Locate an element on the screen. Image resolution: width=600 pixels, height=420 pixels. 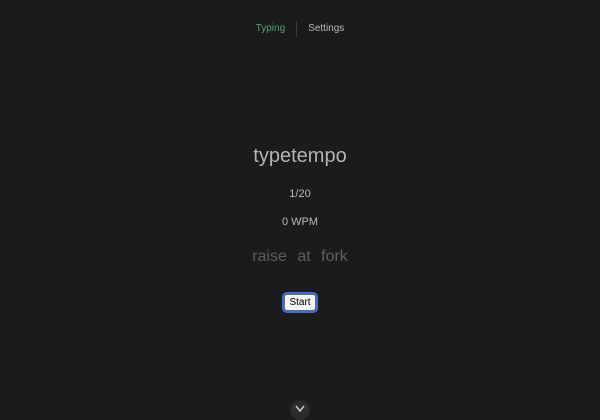
wpm-readout: 0 WPM is located at coordinates (300, 222).